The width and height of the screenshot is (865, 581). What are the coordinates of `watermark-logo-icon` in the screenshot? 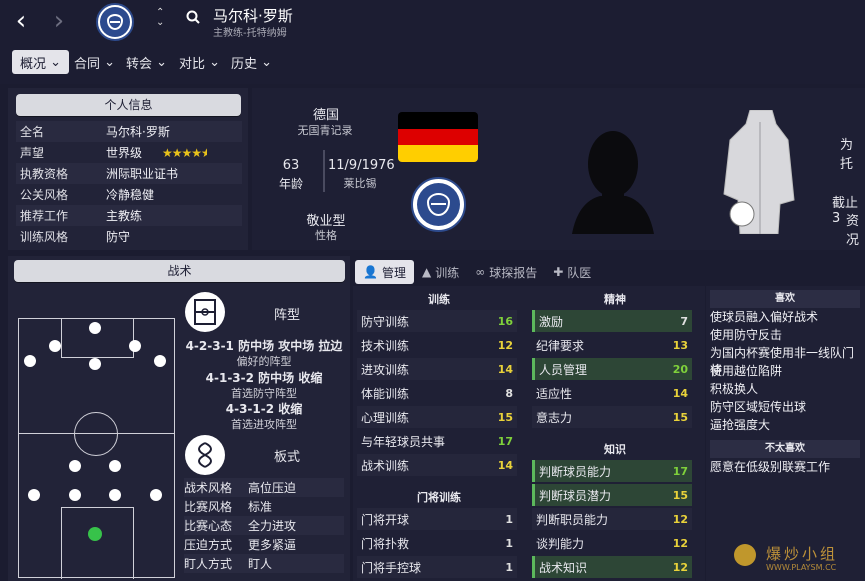 It's located at (745, 555).